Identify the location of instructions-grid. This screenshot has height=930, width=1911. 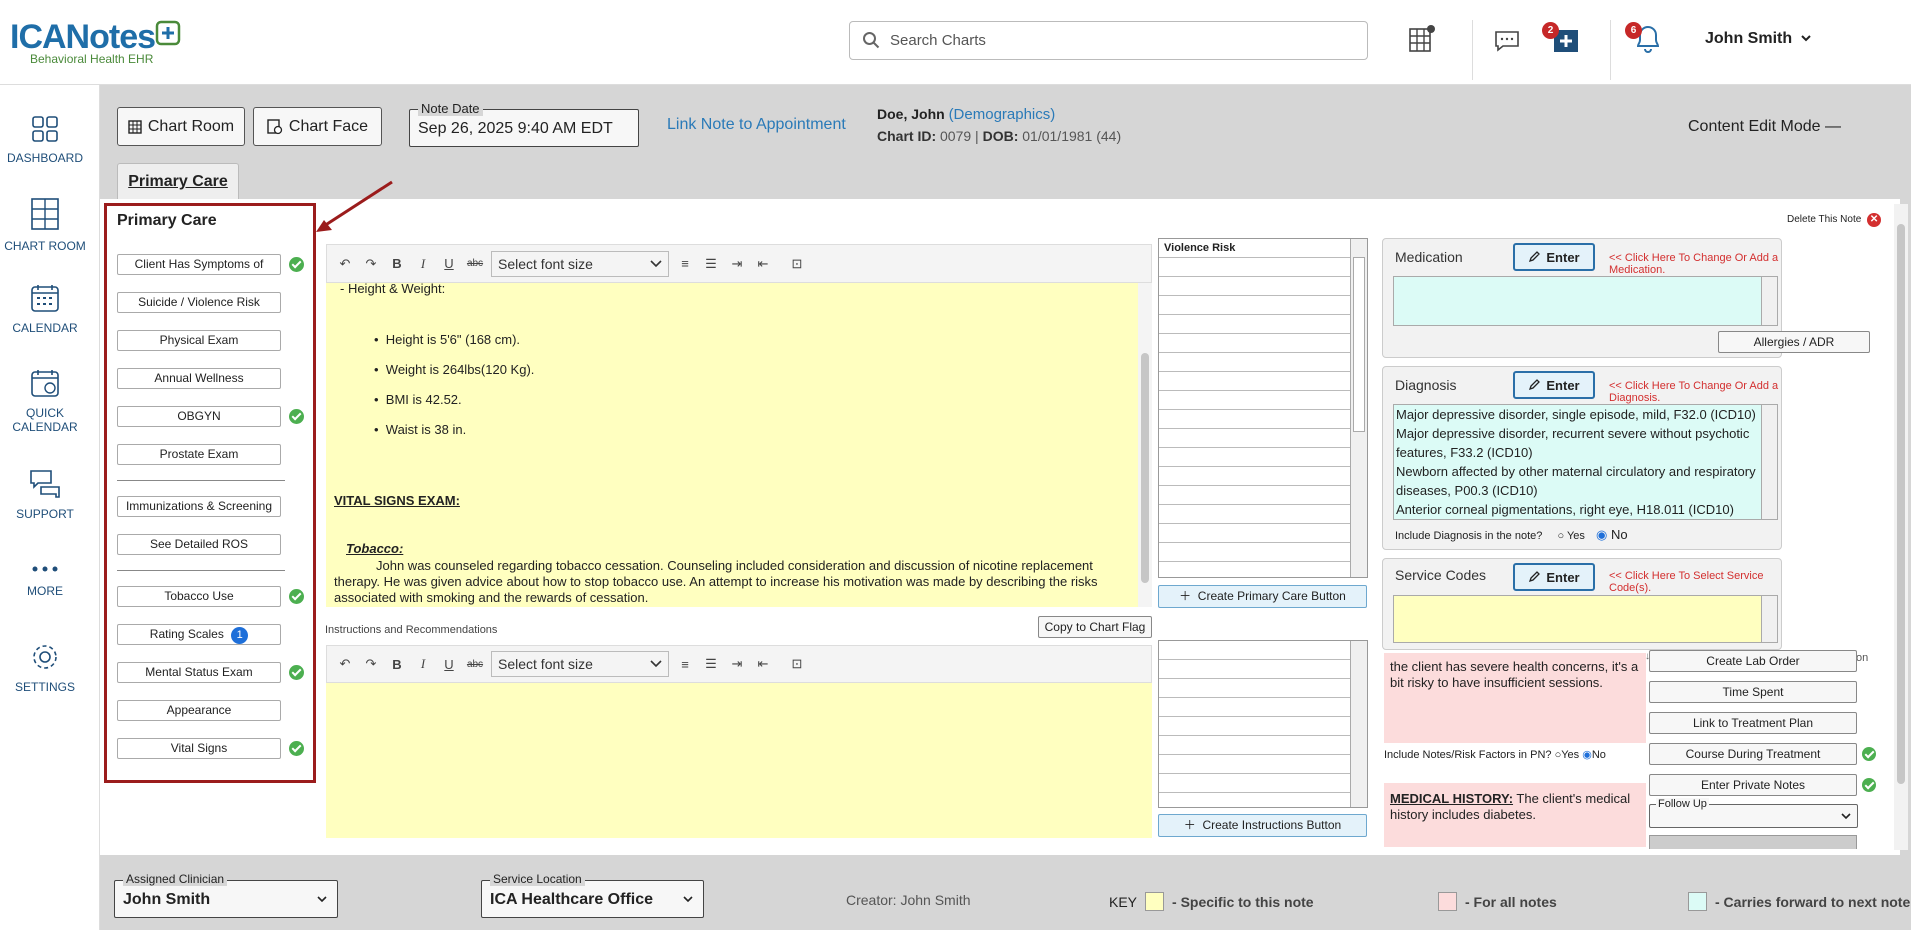
(1263, 724).